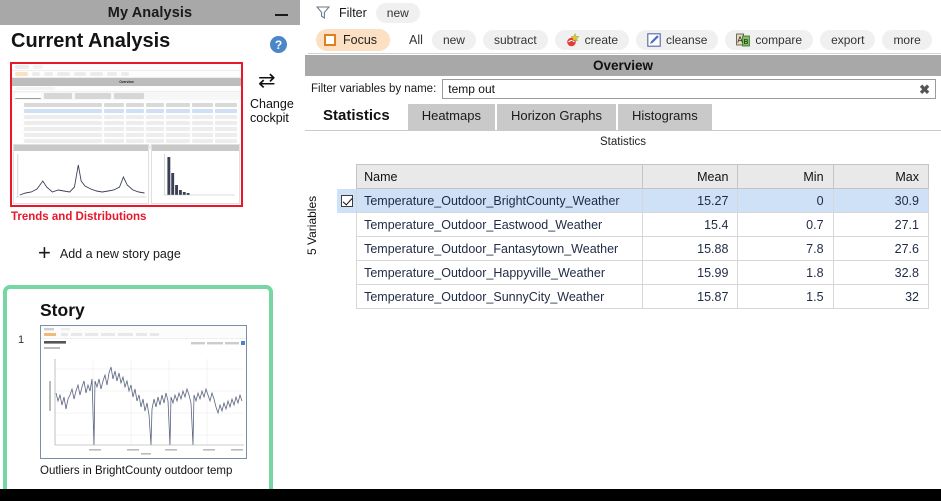 This screenshot has width=941, height=501. What do you see at coordinates (556, 117) in the screenshot?
I see `tab-horizon-graphs: Horizon Graphs` at bounding box center [556, 117].